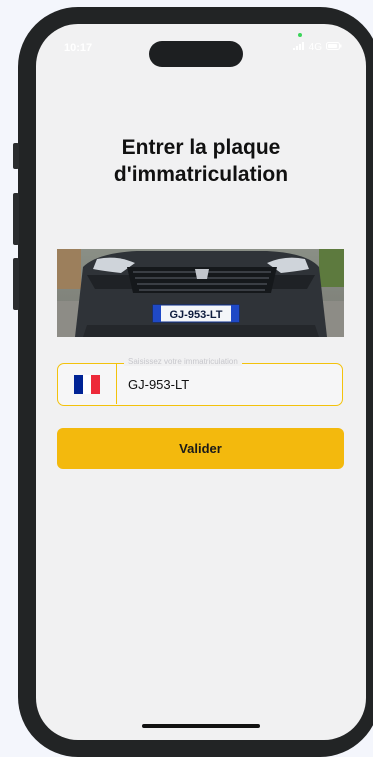 Image resolution: width=373 pixels, height=757 pixels. I want to click on submit-button: Valider, so click(200, 448).